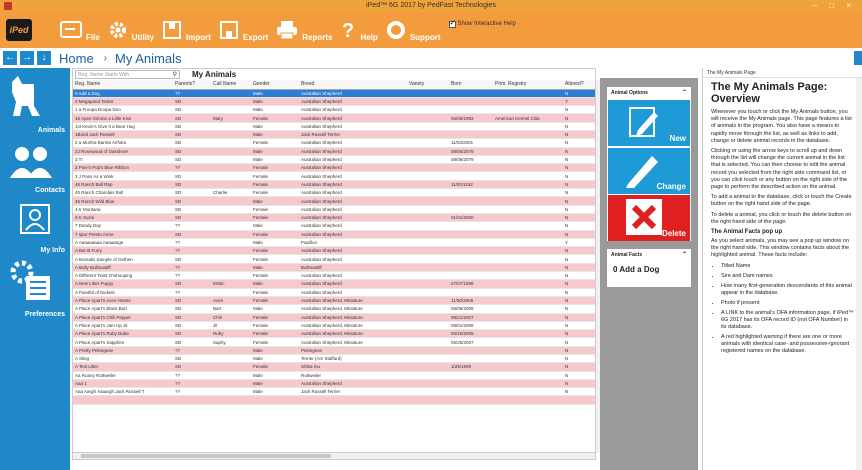 Image resolution: width=862 pixels, height=470 pixels. What do you see at coordinates (275, 85) in the screenshot?
I see `column-header: Gender` at bounding box center [275, 85].